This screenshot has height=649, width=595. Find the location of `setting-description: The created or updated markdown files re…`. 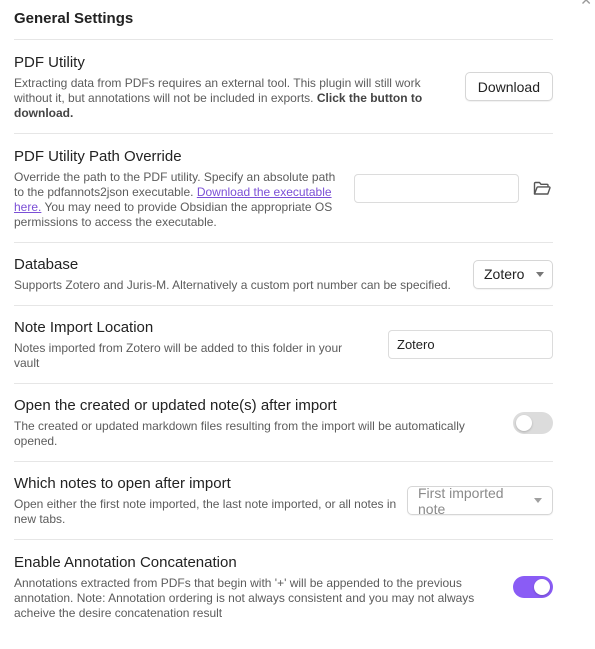

setting-description: The created or updated markdown files re… is located at coordinates (239, 433).